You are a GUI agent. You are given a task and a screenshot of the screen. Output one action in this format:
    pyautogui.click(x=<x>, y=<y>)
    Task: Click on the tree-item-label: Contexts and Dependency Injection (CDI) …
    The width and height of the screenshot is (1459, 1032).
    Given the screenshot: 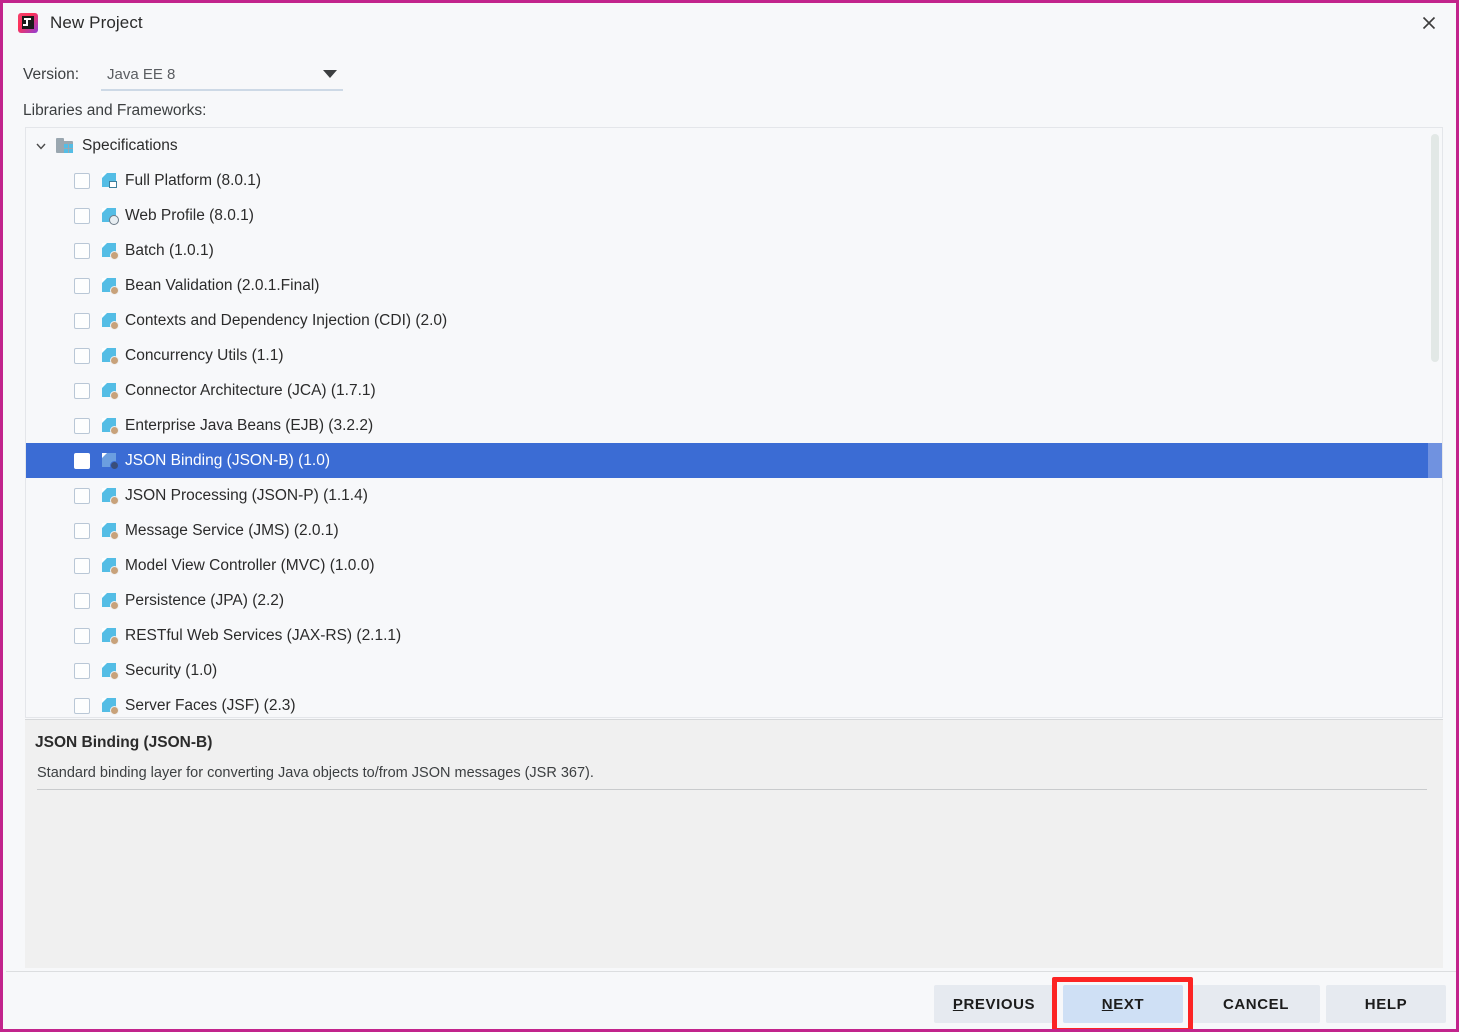 What is the action you would take?
    pyautogui.click(x=286, y=320)
    